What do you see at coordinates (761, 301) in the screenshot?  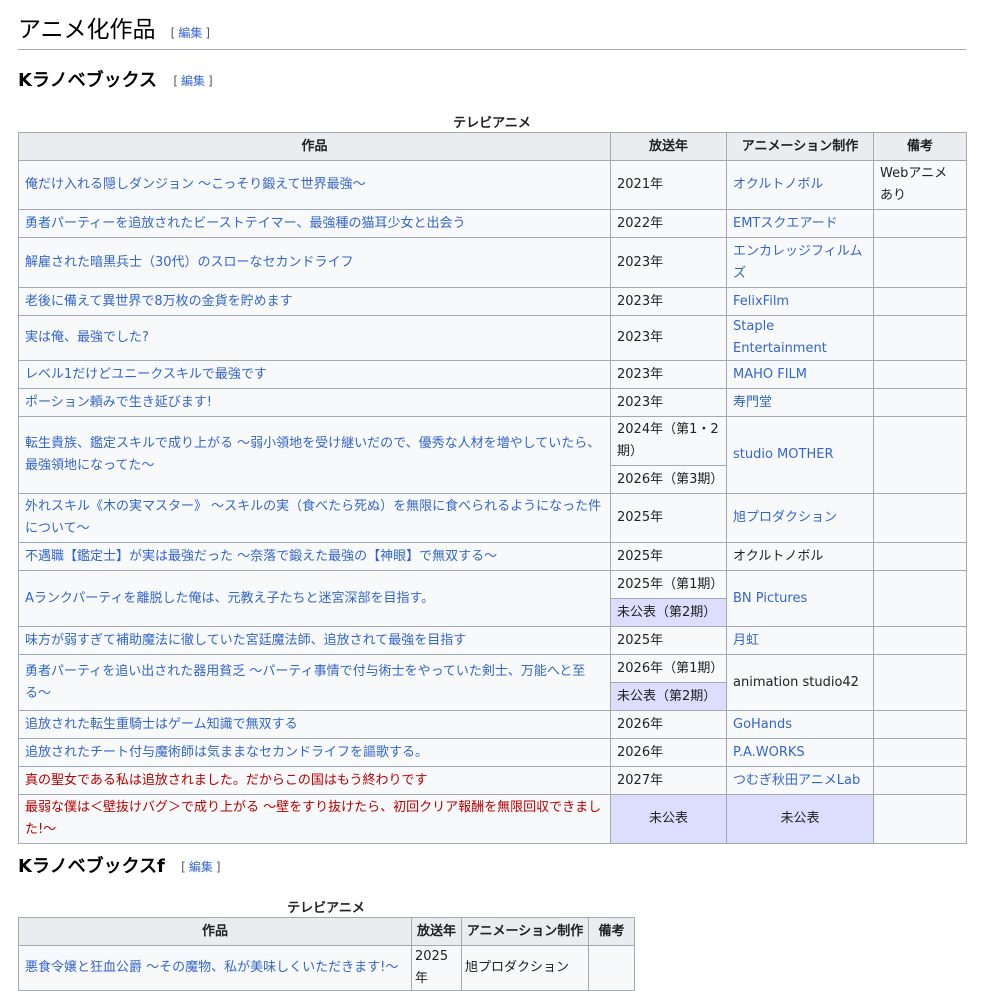 I see `studio-link: FelixFilm` at bounding box center [761, 301].